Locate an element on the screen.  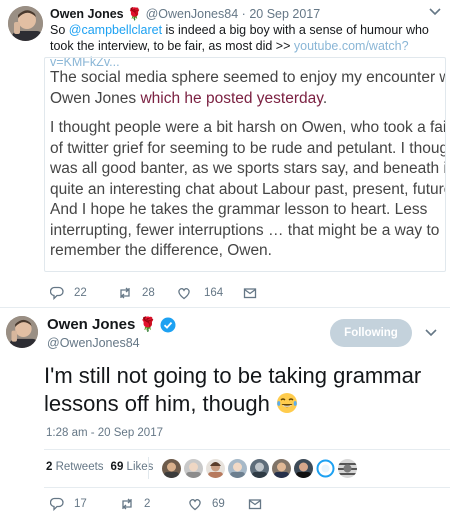
stats-bottom-divider is located at coordinates (247, 487).